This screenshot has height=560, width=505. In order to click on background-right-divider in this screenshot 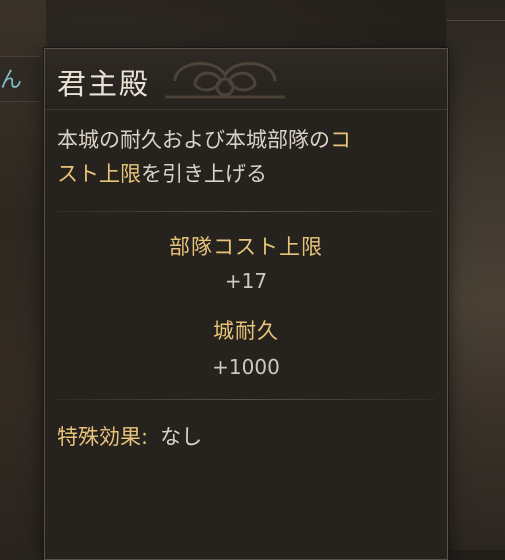, I will do `click(475, 20)`.